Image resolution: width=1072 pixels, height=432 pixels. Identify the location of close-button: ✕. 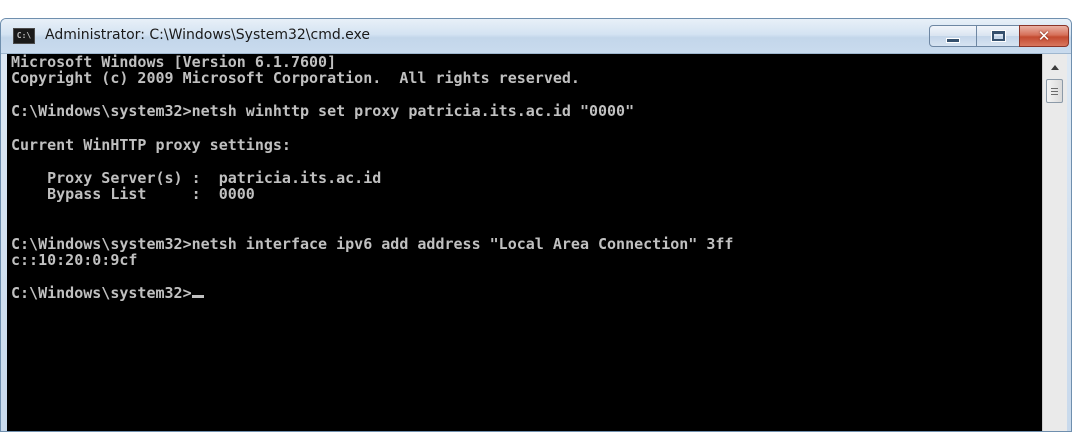
(1044, 36).